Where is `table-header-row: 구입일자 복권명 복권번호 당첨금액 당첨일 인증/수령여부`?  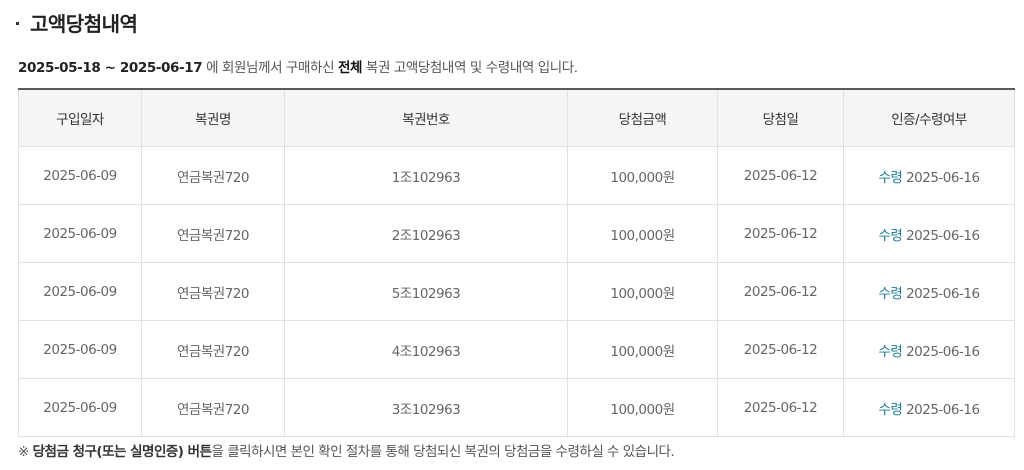 table-header-row: 구입일자 복권명 복권번호 당첨금액 당첨일 인증/수령여부 is located at coordinates (516, 118).